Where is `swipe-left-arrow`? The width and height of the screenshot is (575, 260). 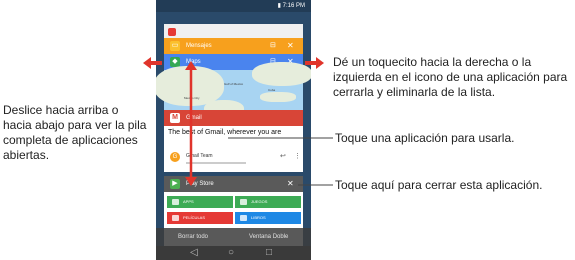
swipe-left-arrow is located at coordinates (152, 63).